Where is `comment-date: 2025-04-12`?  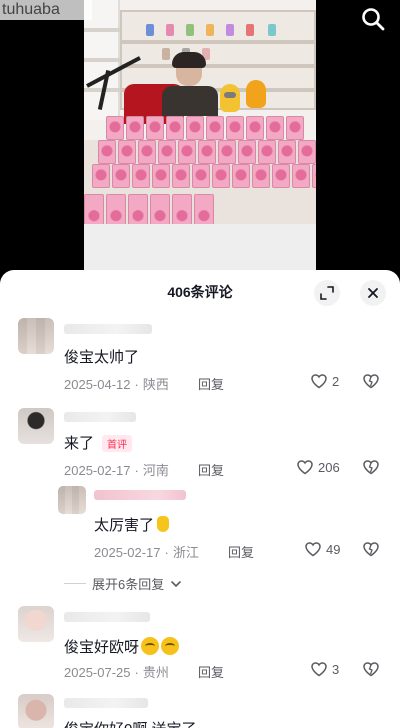 comment-date: 2025-04-12 is located at coordinates (97, 384).